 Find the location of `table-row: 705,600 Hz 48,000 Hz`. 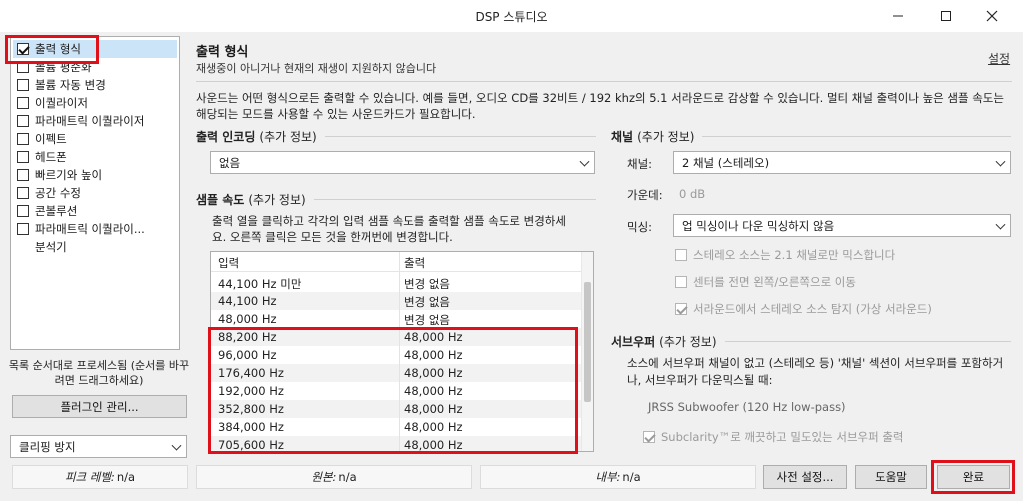

table-row: 705,600 Hz 48,000 Hz is located at coordinates (397, 444).